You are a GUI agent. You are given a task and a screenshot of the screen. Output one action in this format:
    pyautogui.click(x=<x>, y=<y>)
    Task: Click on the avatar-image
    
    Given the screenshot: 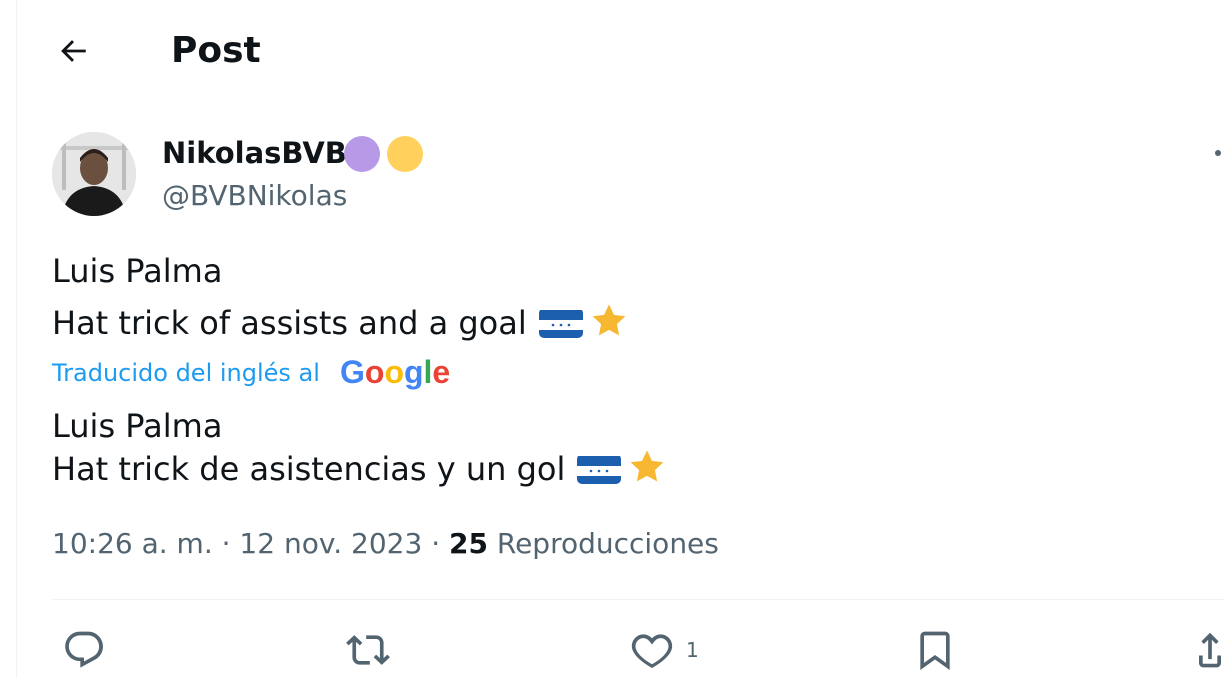 What is the action you would take?
    pyautogui.click(x=94, y=174)
    